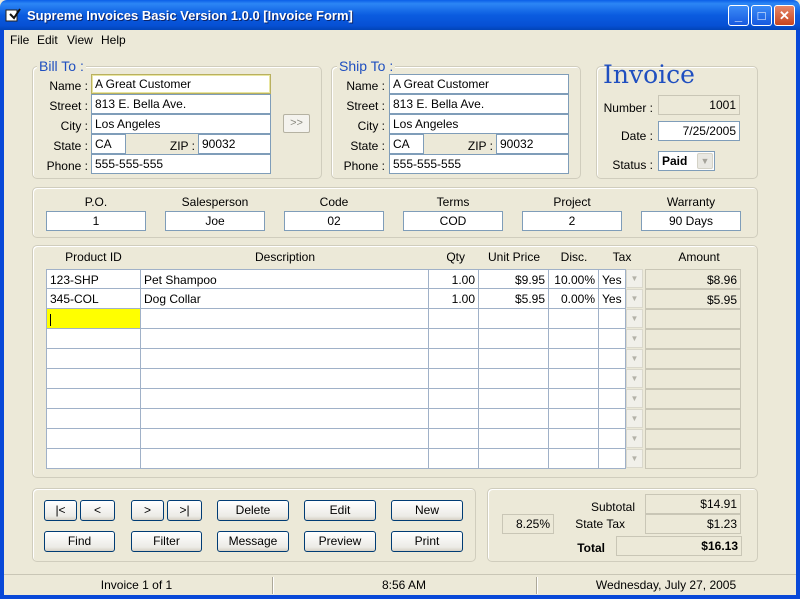 This screenshot has height=599, width=800. What do you see at coordinates (181, 164) in the screenshot?
I see `bill-phone-field: 555-555-555` at bounding box center [181, 164].